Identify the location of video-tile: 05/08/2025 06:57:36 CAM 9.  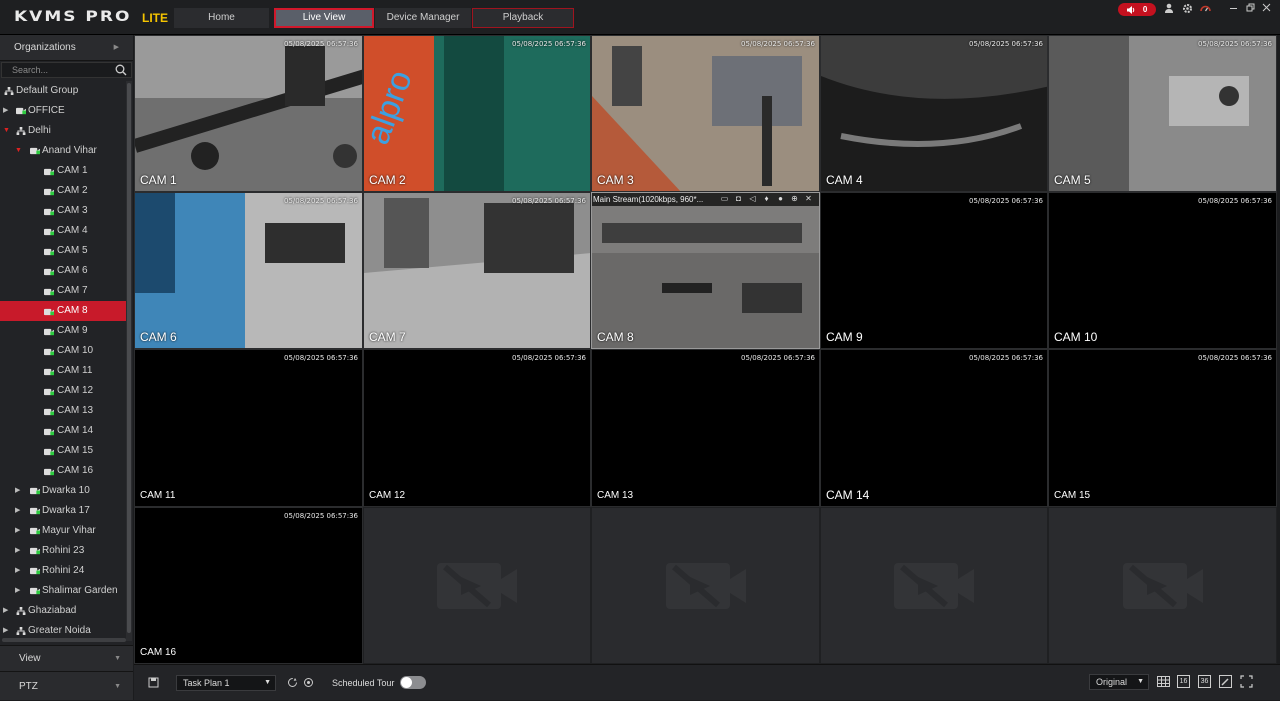
(934, 270).